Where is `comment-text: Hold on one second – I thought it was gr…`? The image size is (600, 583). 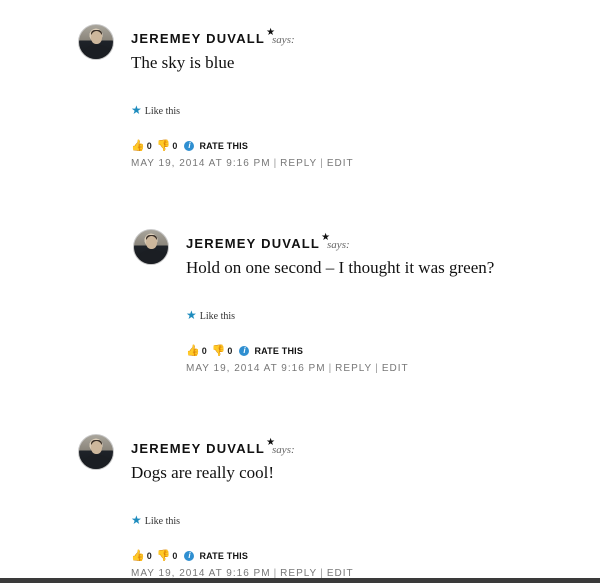
comment-text: Hold on one second – I thought it was gr… is located at coordinates (340, 267).